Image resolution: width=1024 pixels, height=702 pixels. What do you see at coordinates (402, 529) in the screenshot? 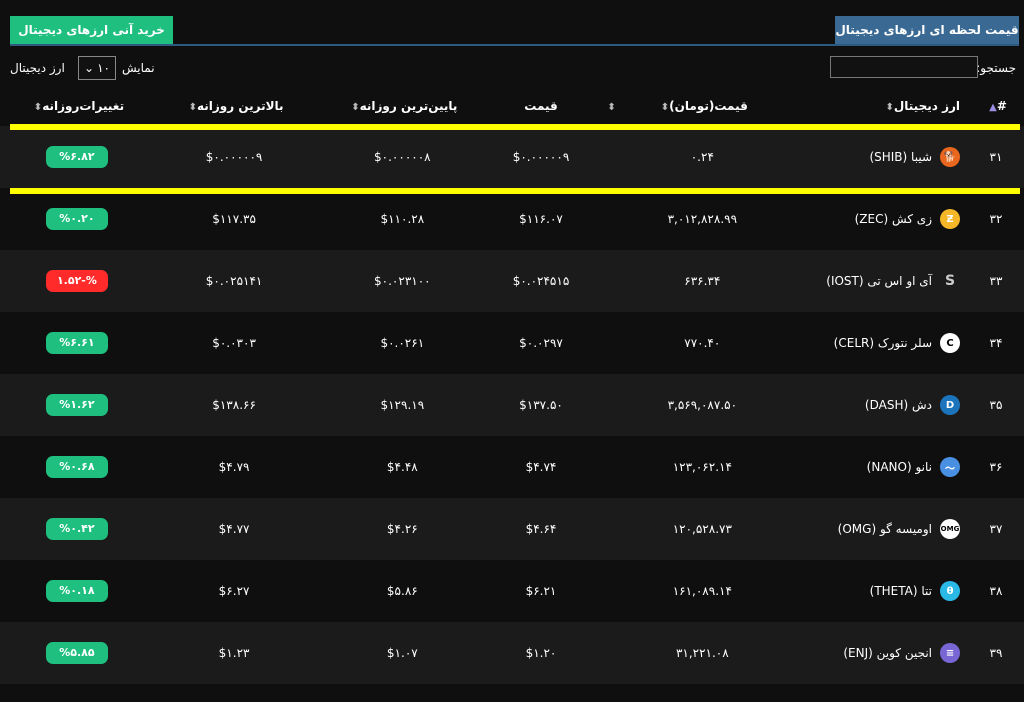
I see `cell-low: $۴.۲۶` at bounding box center [402, 529].